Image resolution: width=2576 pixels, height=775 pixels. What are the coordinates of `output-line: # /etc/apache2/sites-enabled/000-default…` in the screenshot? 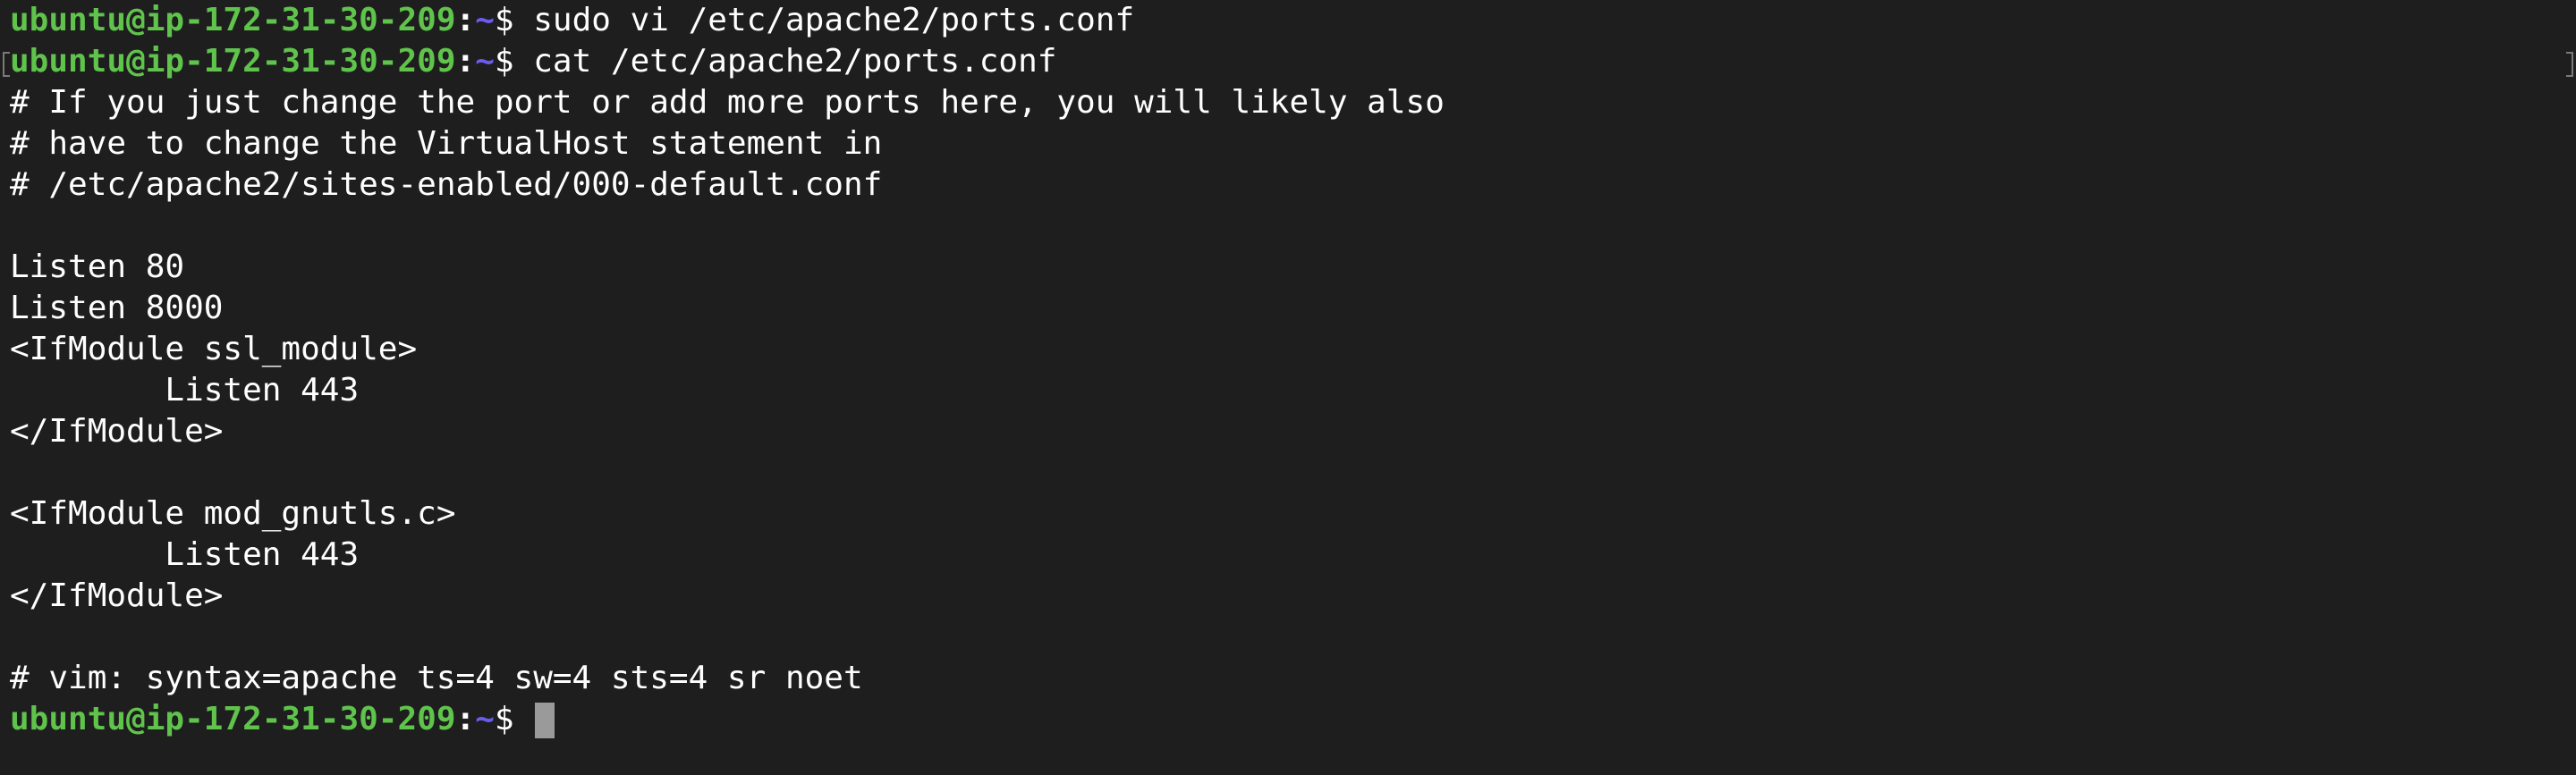 It's located at (446, 184).